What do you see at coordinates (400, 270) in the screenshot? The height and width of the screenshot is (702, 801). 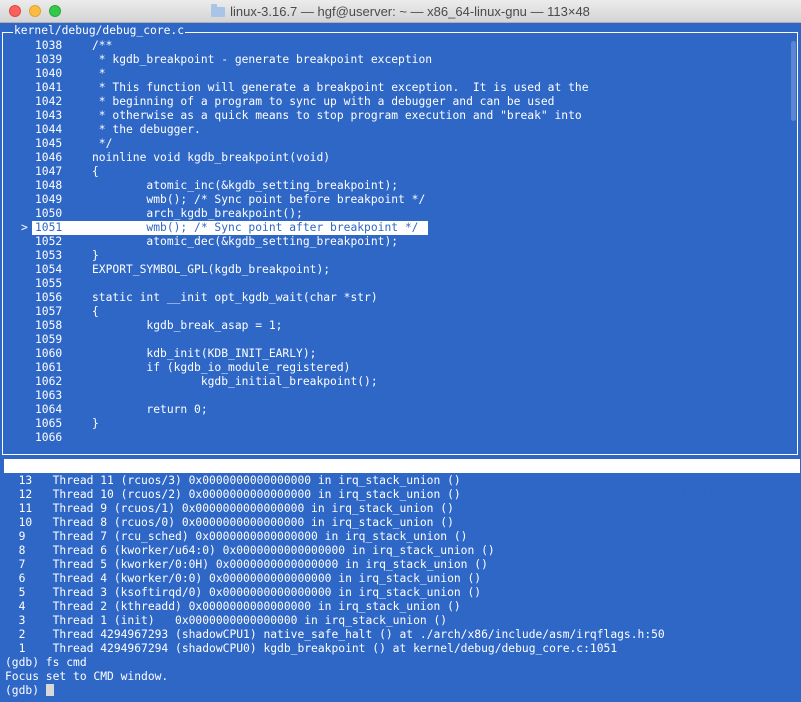 I see `source-line: 1054 EXPORT_SYMBOL_GPL(kgdb_breakpoint);` at bounding box center [400, 270].